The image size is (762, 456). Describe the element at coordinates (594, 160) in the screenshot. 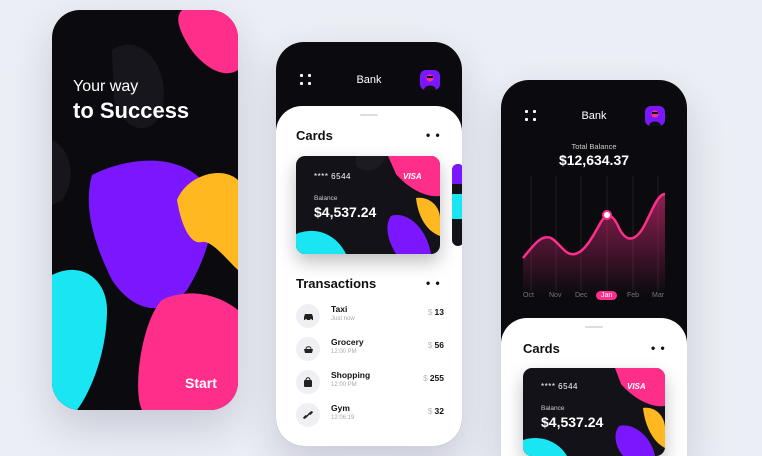

I see `total-balance-value: $12,634.37` at that location.